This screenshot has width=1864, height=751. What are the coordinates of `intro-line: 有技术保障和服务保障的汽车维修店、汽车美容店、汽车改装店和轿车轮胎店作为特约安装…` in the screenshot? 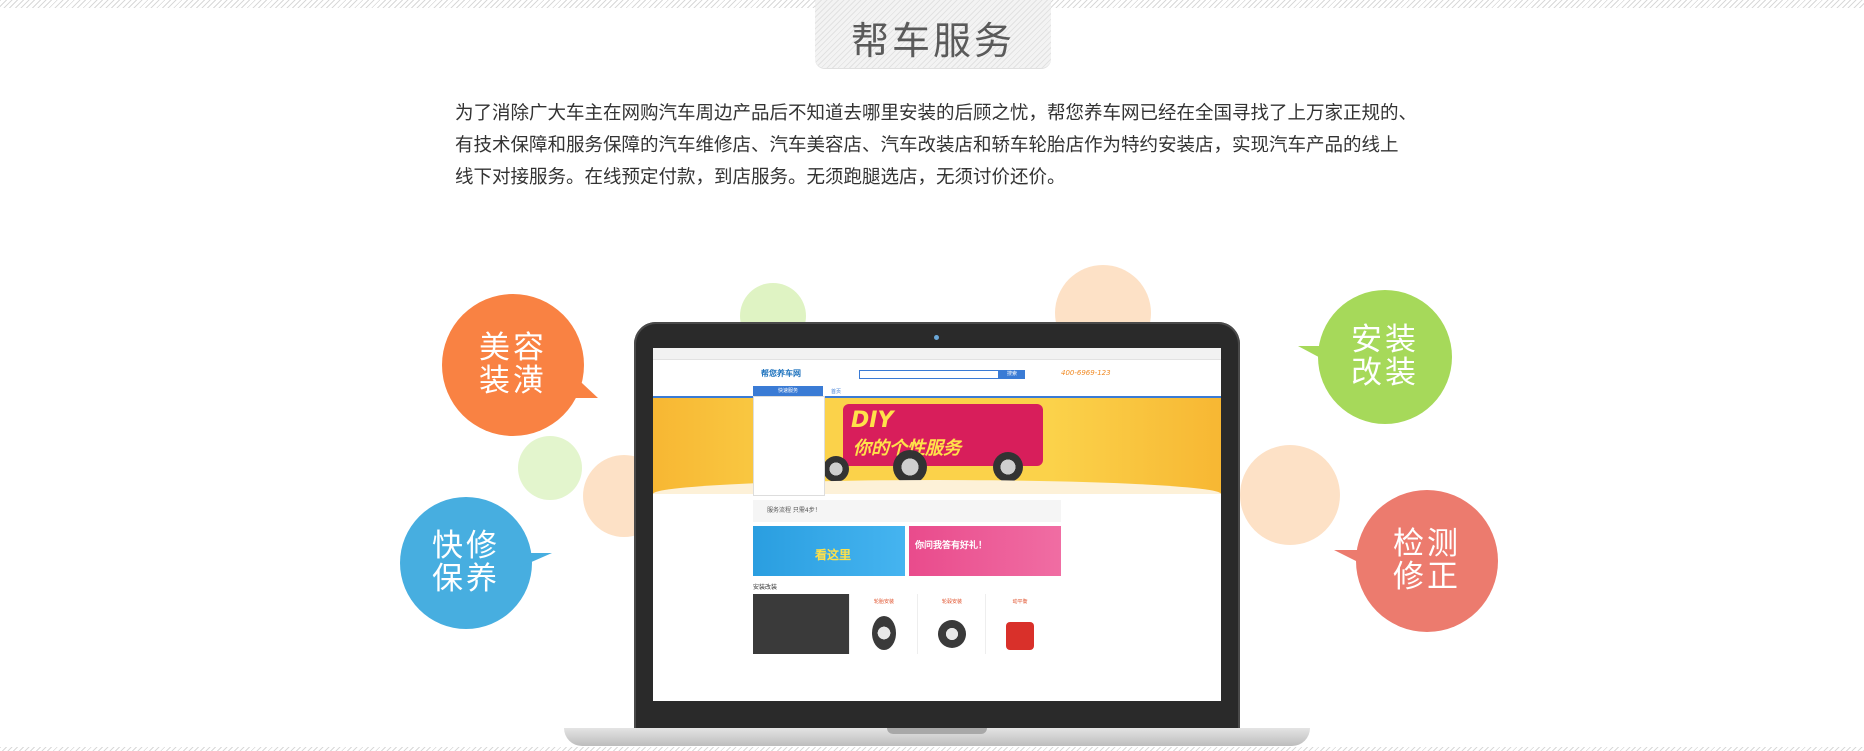 It's located at (927, 145).